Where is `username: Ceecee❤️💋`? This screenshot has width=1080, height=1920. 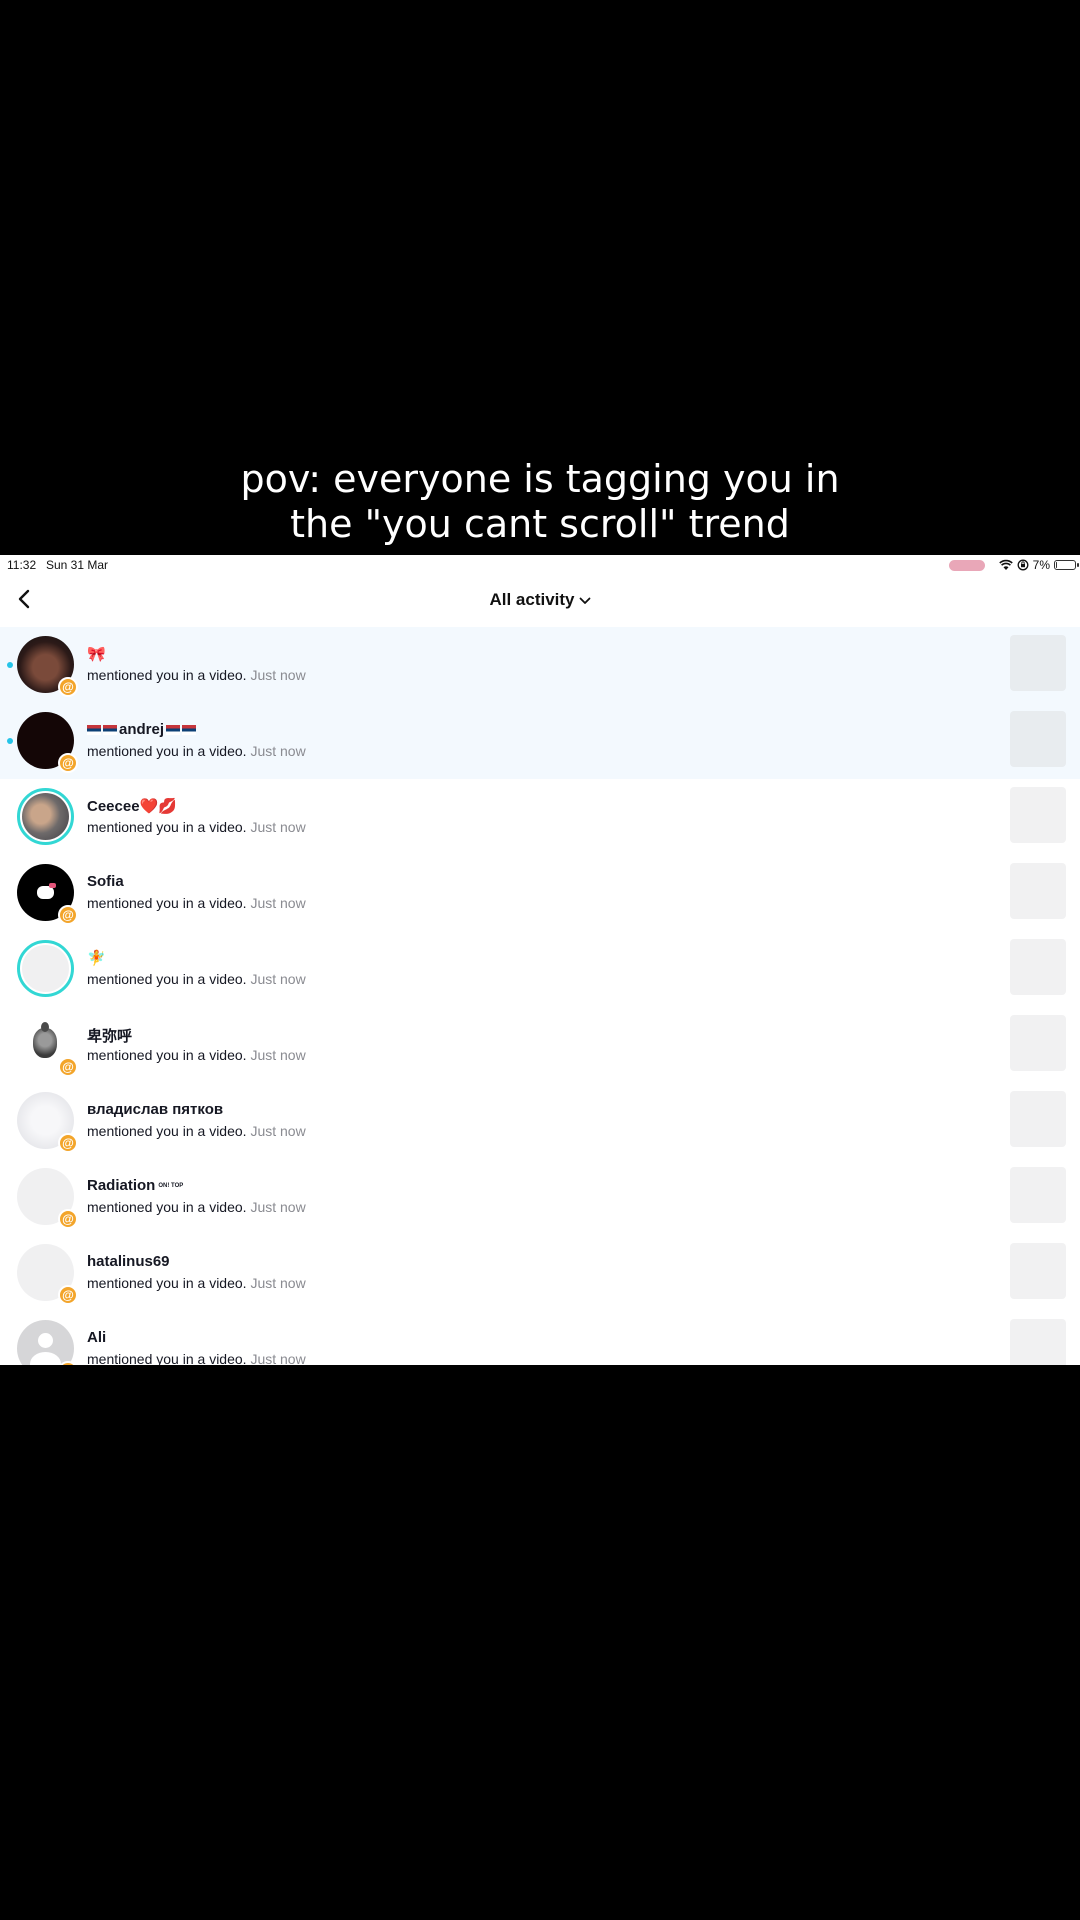
username: Ceecee❤️💋 is located at coordinates (132, 806).